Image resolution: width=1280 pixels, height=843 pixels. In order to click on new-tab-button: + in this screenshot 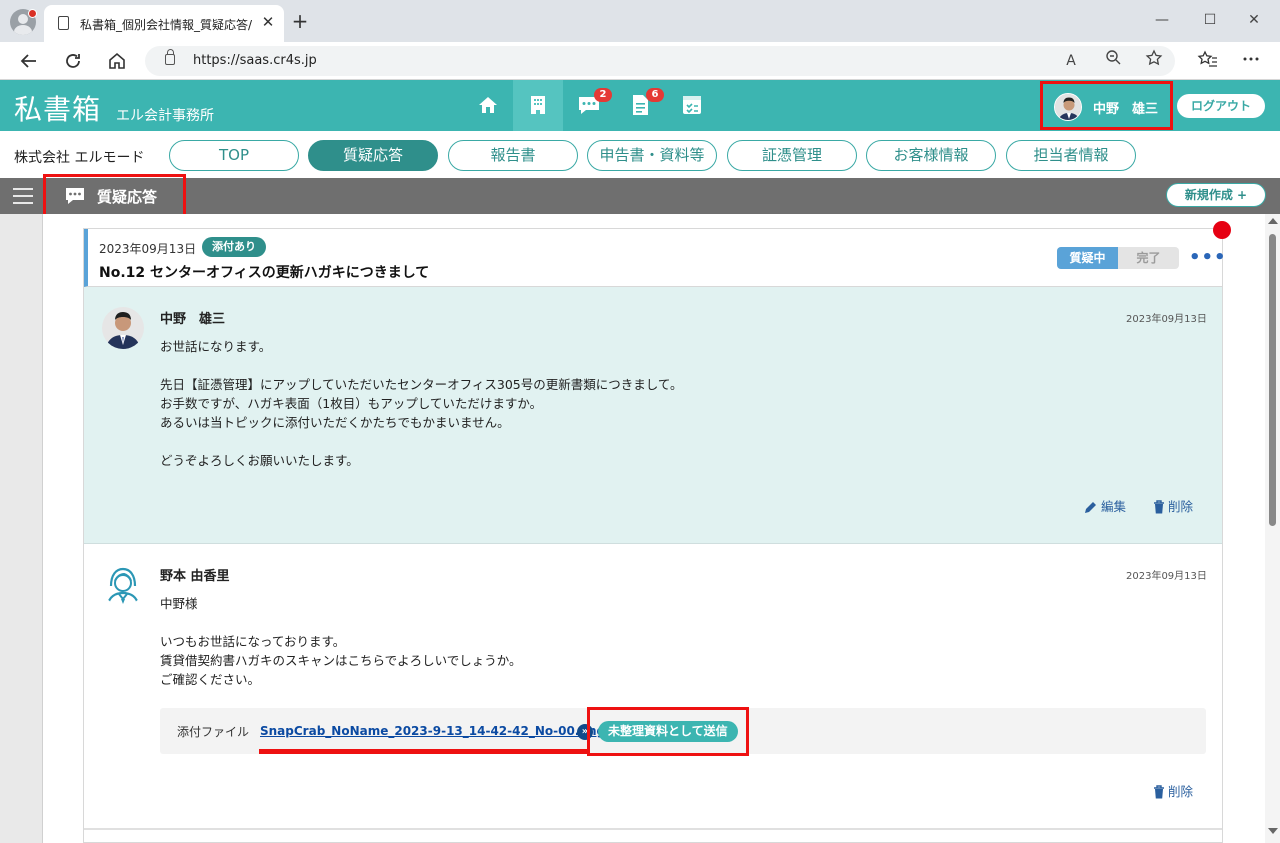, I will do `click(300, 22)`.